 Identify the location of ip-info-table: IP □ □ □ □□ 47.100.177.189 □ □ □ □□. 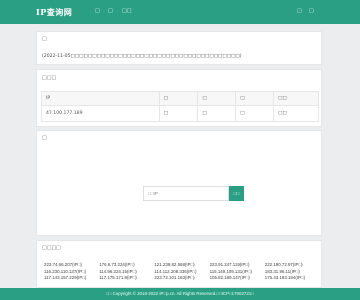
(180, 106).